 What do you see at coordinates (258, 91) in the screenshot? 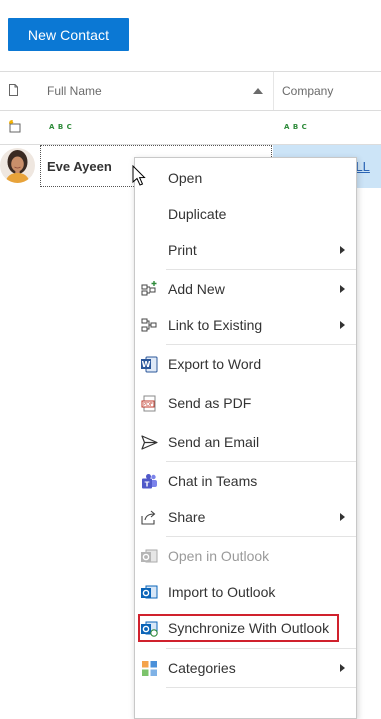
I see `sort-ascending-icon` at bounding box center [258, 91].